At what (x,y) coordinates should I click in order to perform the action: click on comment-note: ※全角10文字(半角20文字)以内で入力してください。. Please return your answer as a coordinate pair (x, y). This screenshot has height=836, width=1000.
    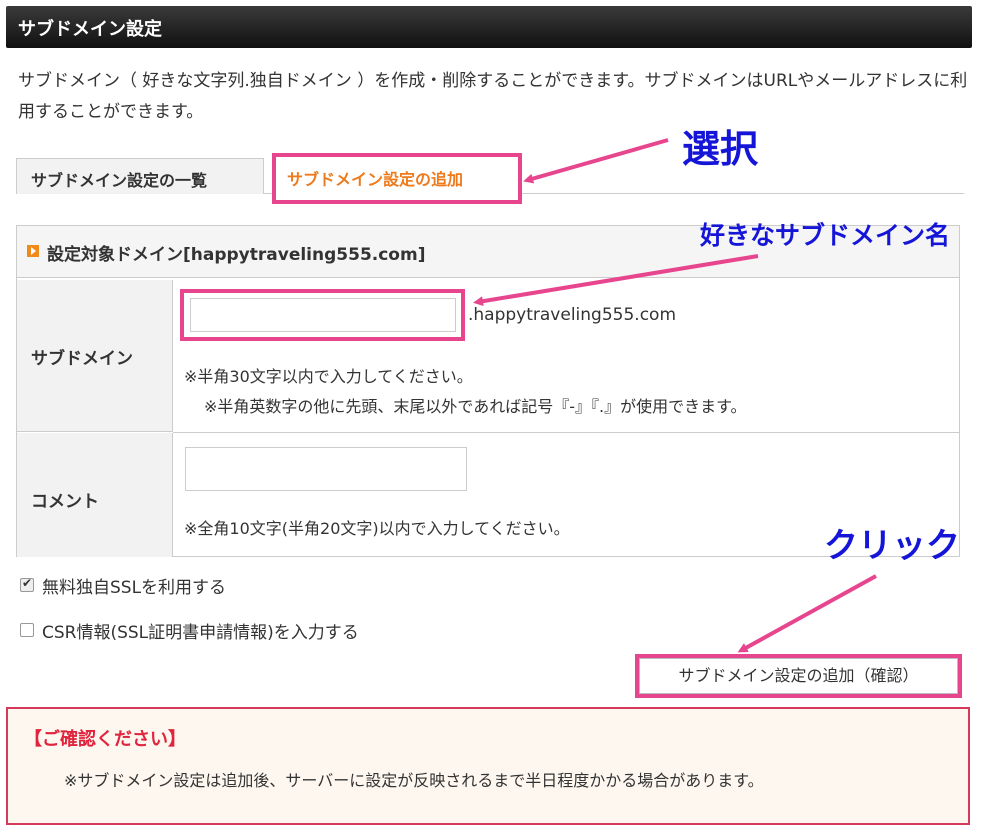
    Looking at the image, I should click on (377, 528).